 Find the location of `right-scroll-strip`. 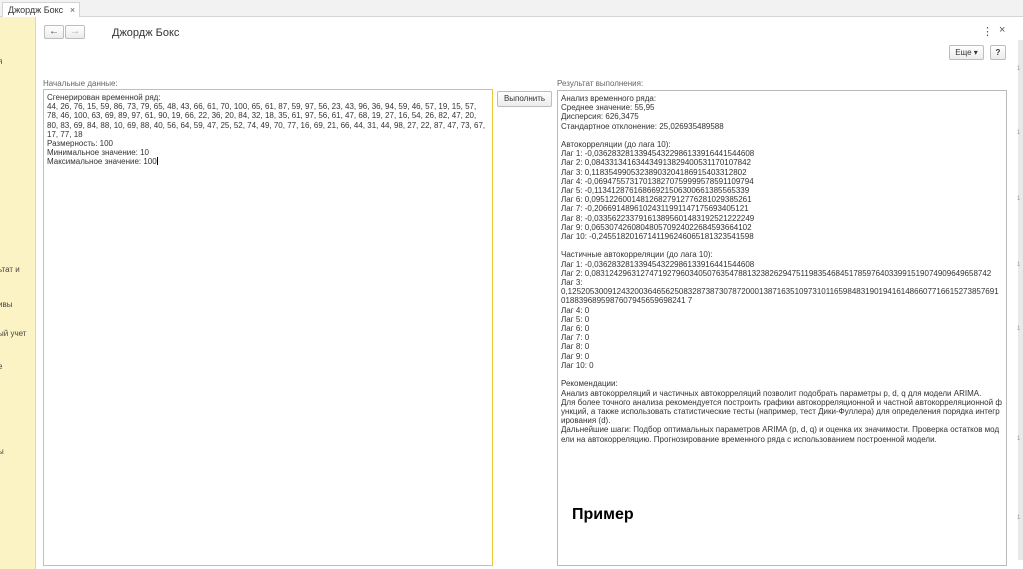

right-scroll-strip is located at coordinates (1020, 300).